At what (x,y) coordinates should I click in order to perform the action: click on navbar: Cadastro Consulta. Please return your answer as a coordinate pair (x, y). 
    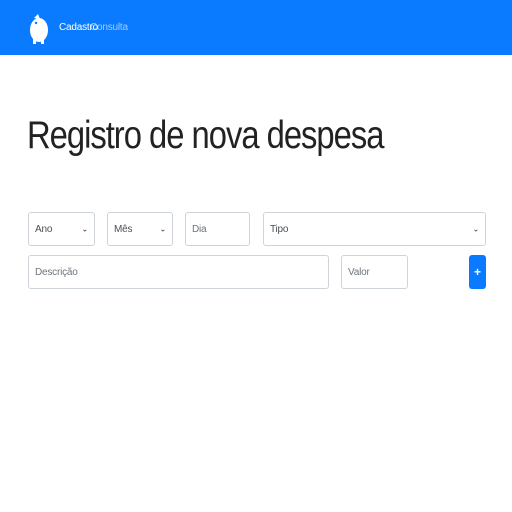
    Looking at the image, I should click on (256, 27).